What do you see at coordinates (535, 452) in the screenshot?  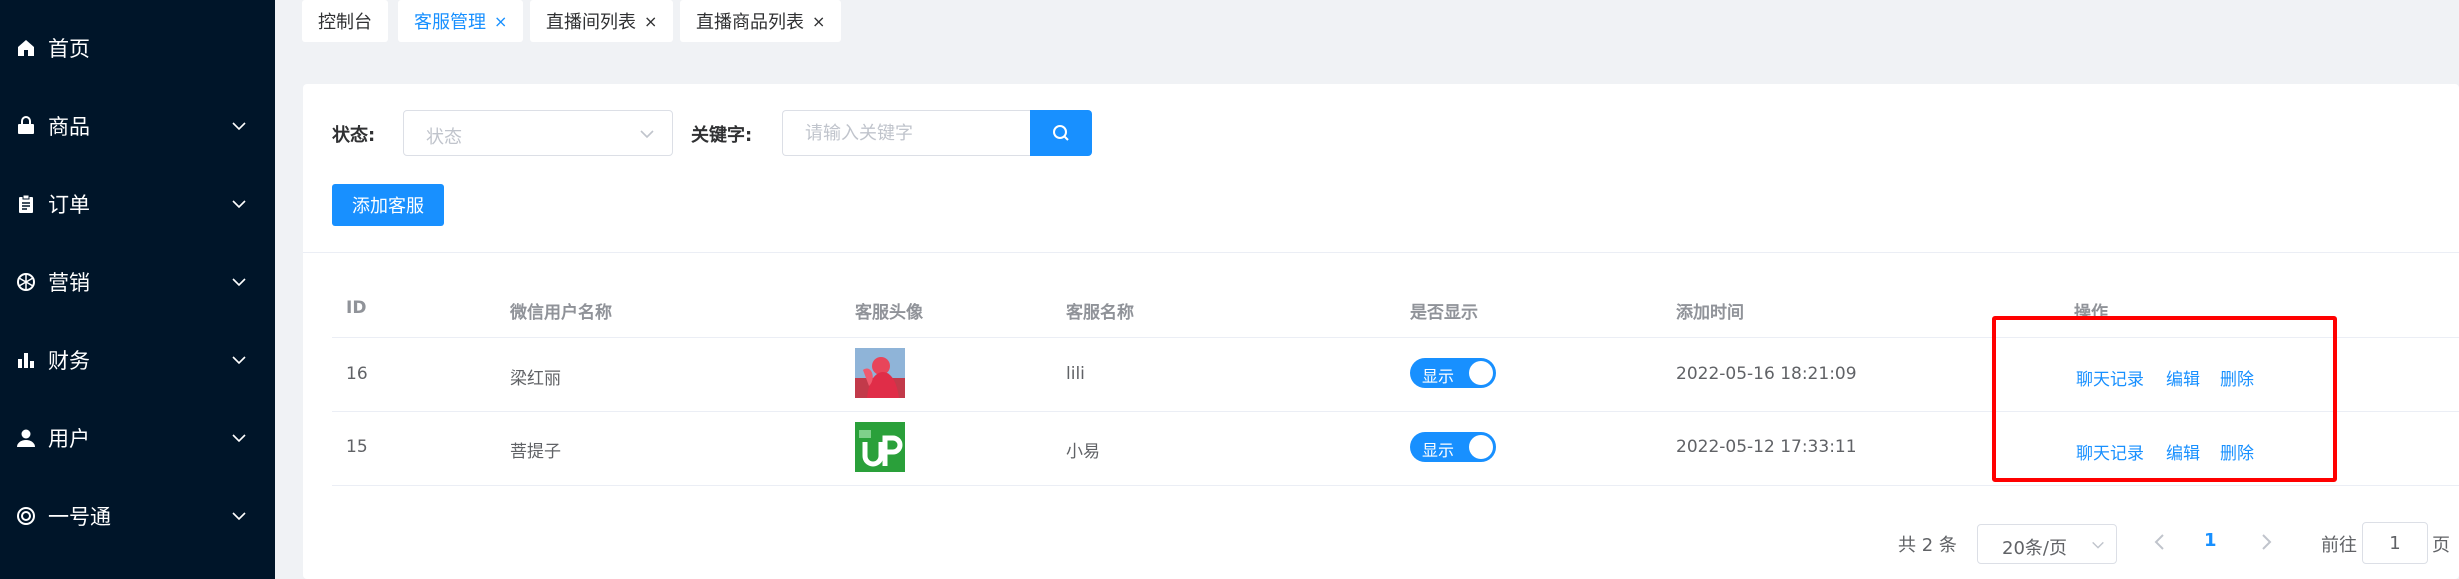 I see `cell-wechat-name: 菩提子` at bounding box center [535, 452].